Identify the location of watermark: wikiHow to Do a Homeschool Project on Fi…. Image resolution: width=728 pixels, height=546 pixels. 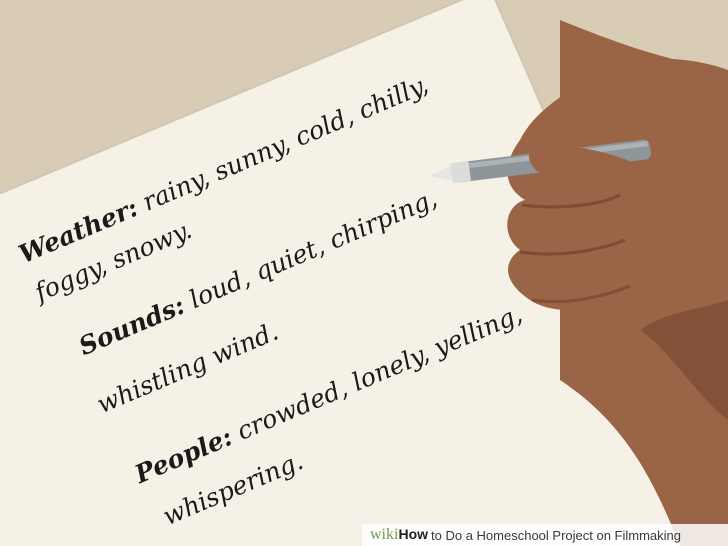
(545, 535).